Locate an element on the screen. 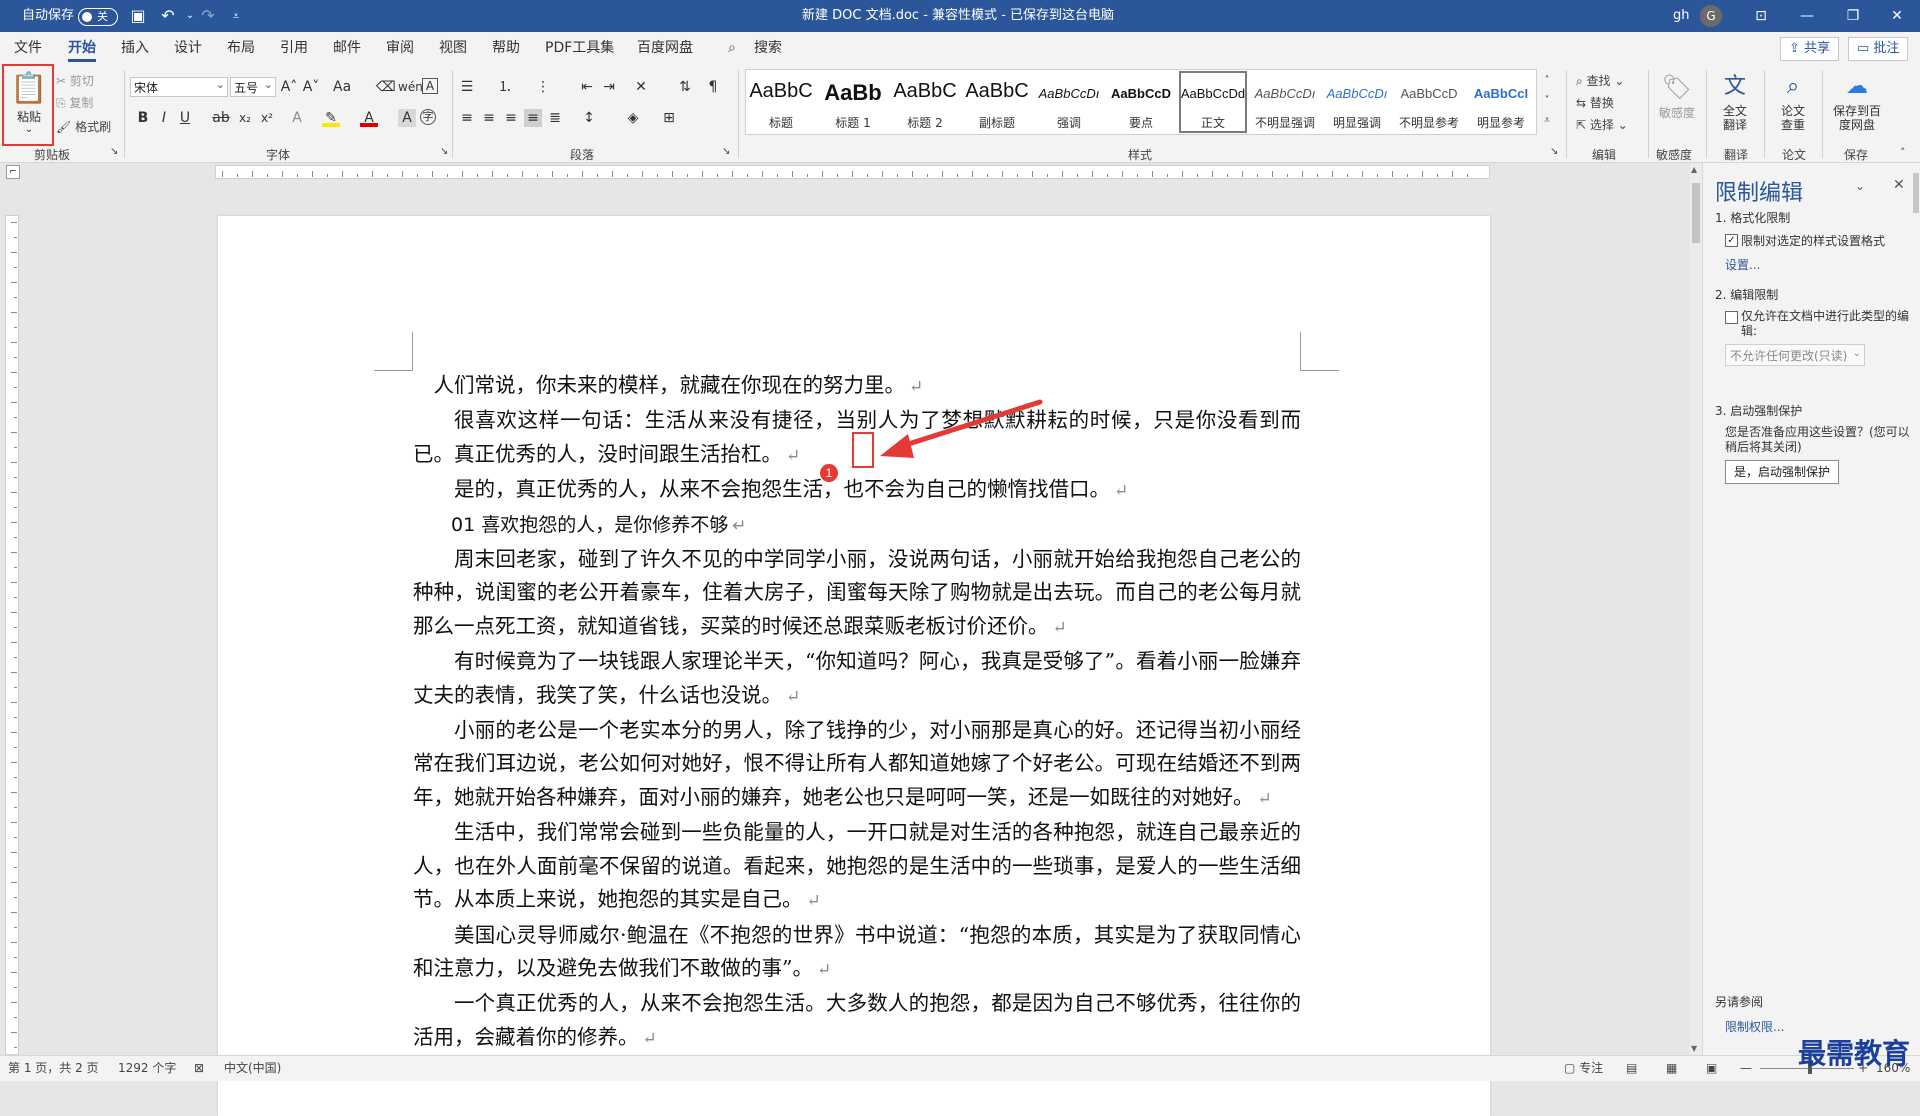  horizontal-ruler is located at coordinates (852, 172).